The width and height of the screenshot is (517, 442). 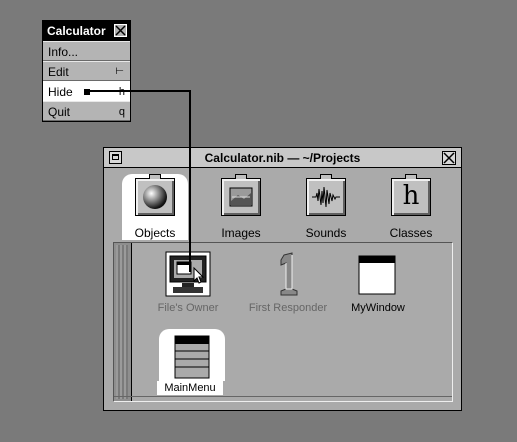 I want to click on h-class-icon: h, so click(x=411, y=195).